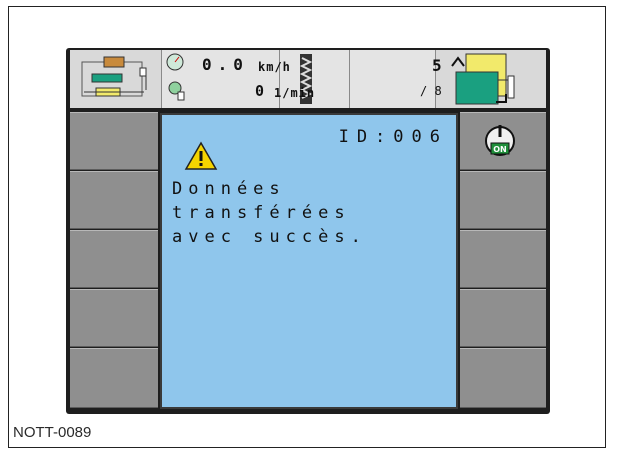 The height and width of the screenshot is (457, 617). I want to click on message-id: ID:006, so click(393, 137).